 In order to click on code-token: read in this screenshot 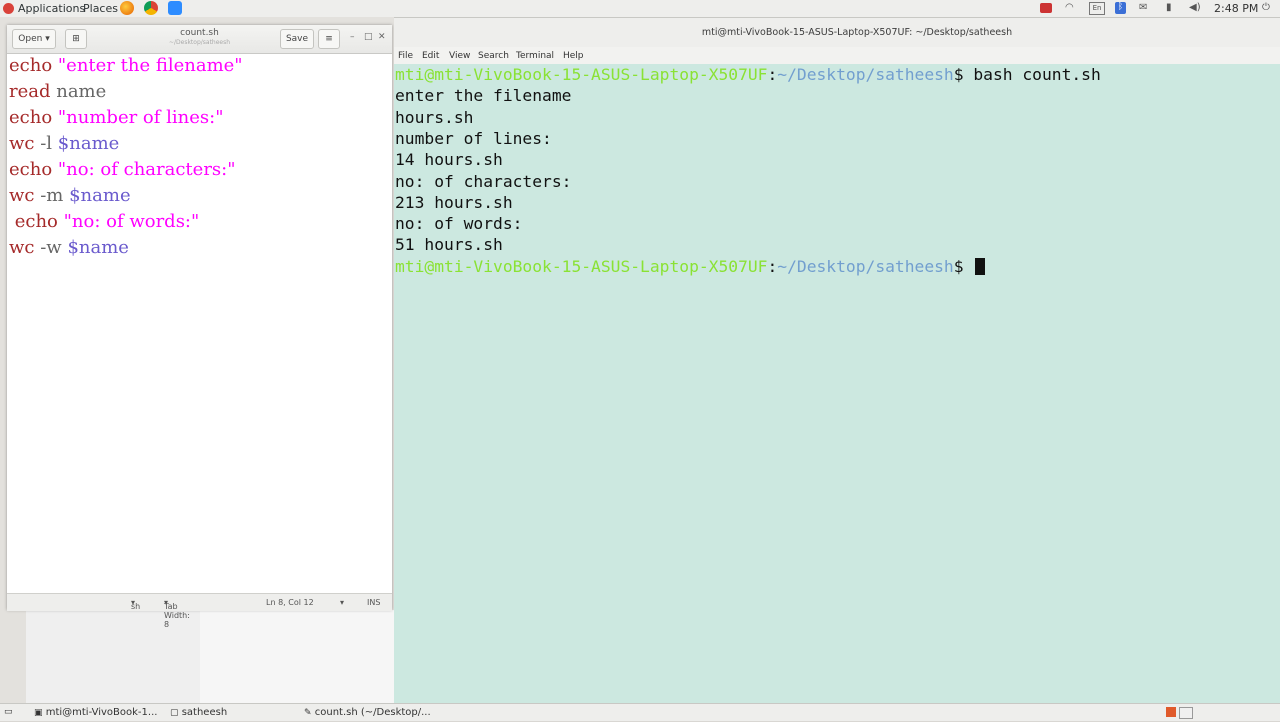, I will do `click(33, 91)`.